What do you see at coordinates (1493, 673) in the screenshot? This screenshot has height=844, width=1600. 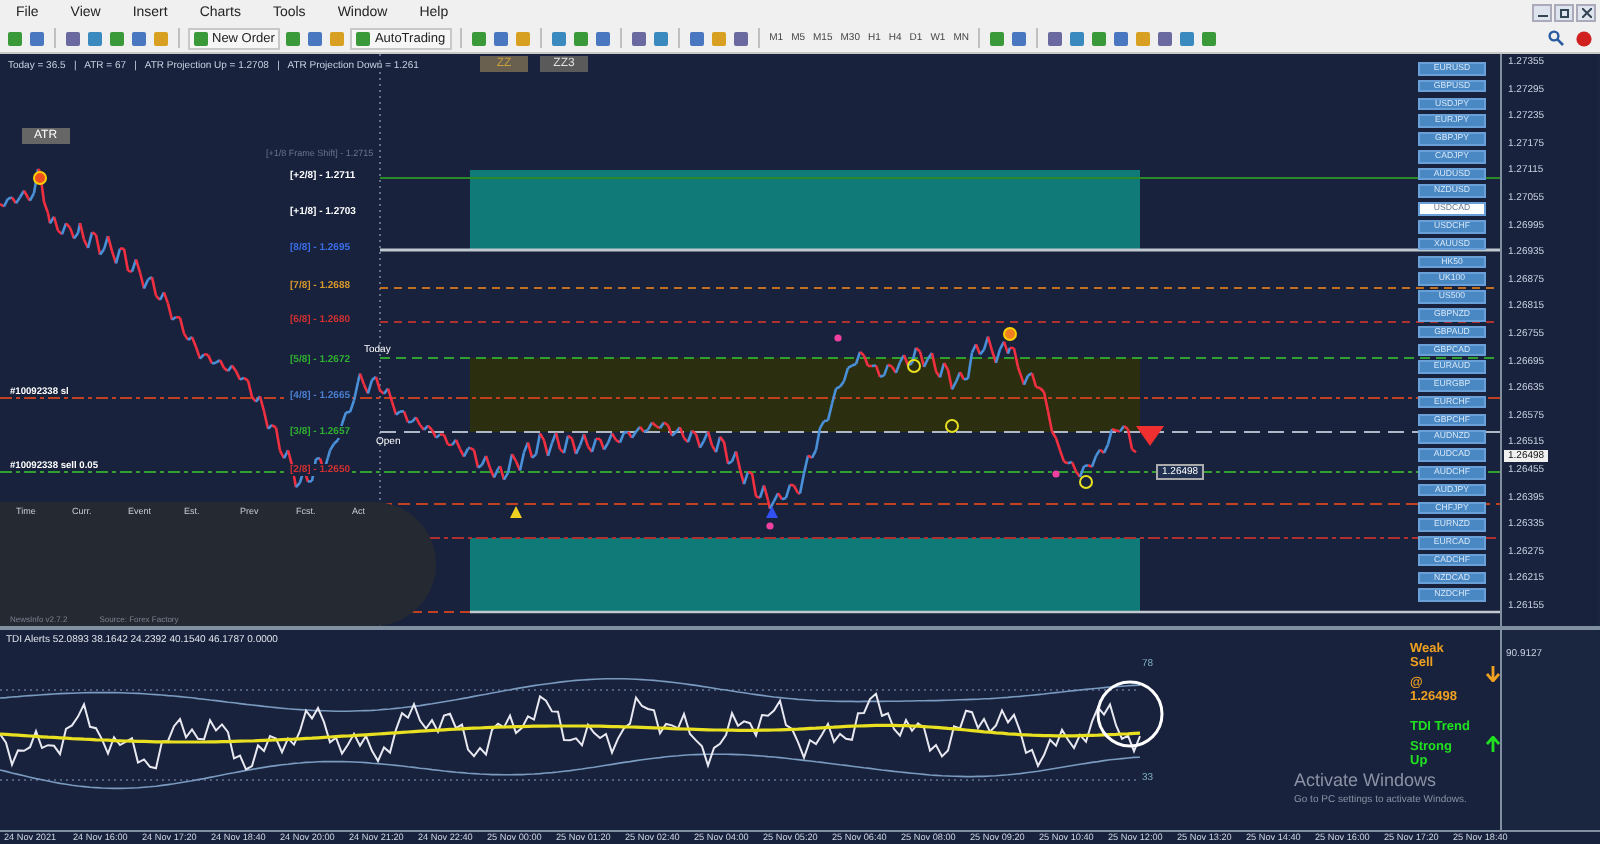 I see `down-arrow-icon` at bounding box center [1493, 673].